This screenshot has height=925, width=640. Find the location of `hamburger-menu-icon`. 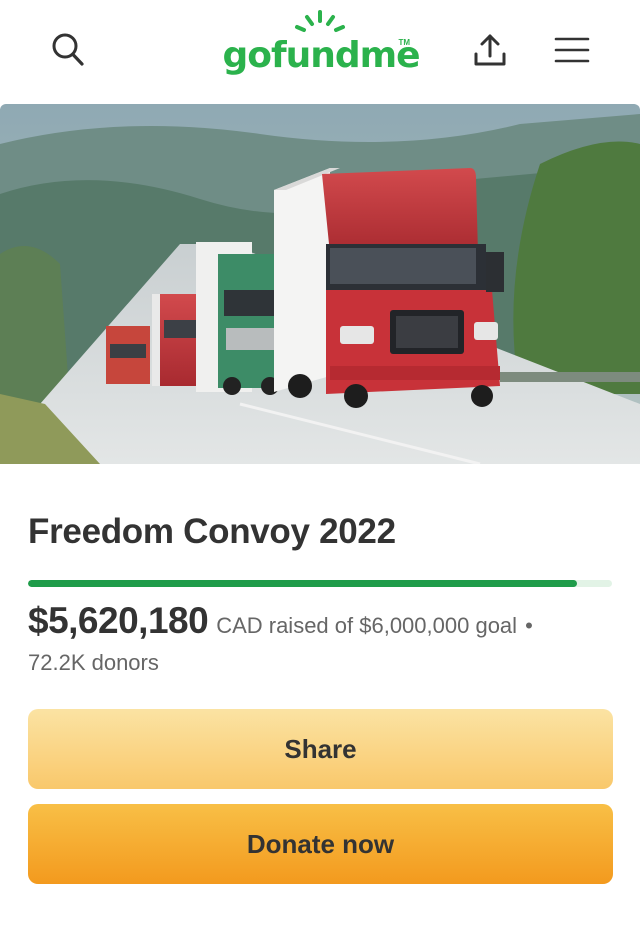

hamburger-menu-icon is located at coordinates (572, 50).